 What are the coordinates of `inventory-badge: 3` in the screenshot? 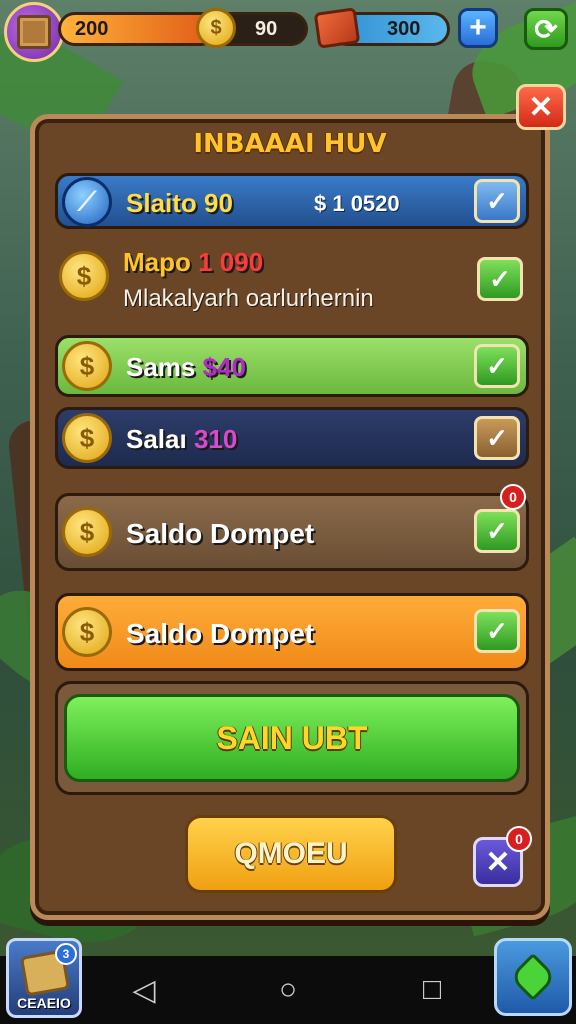 It's located at (66, 954).